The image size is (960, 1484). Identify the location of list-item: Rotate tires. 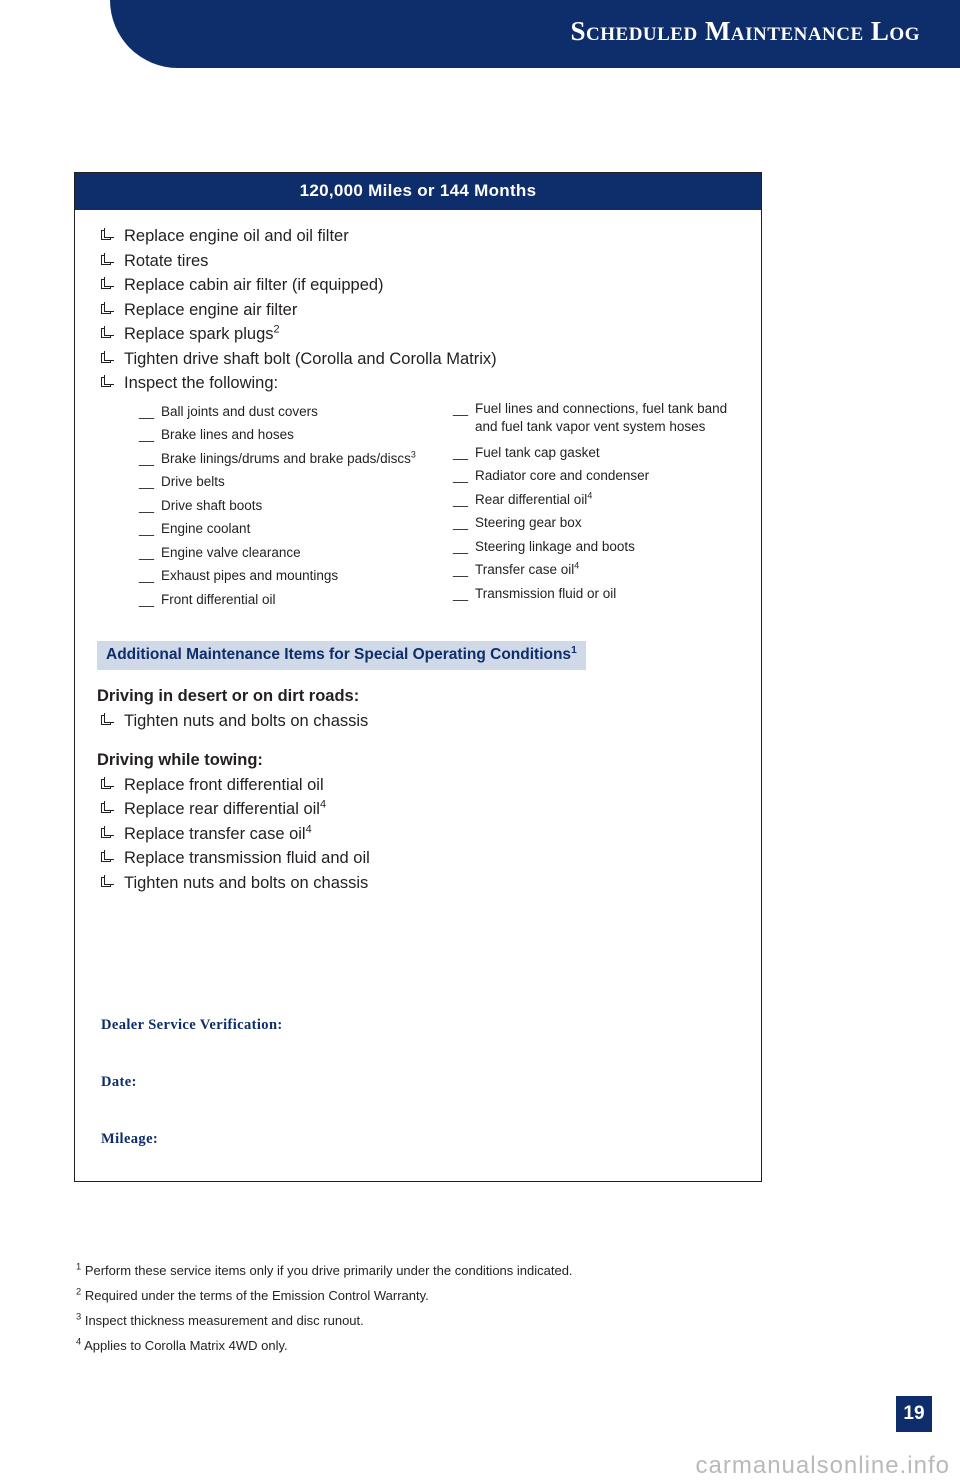
(418, 261).